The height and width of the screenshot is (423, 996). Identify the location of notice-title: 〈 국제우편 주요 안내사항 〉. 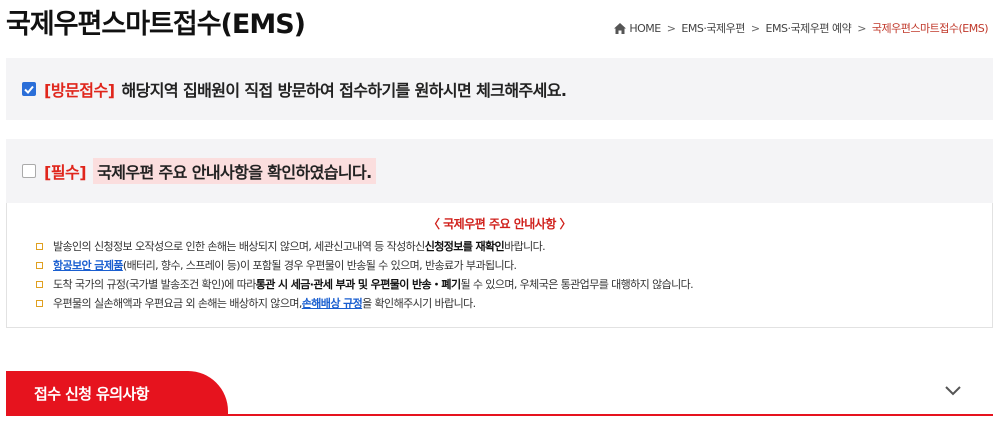
(499, 224).